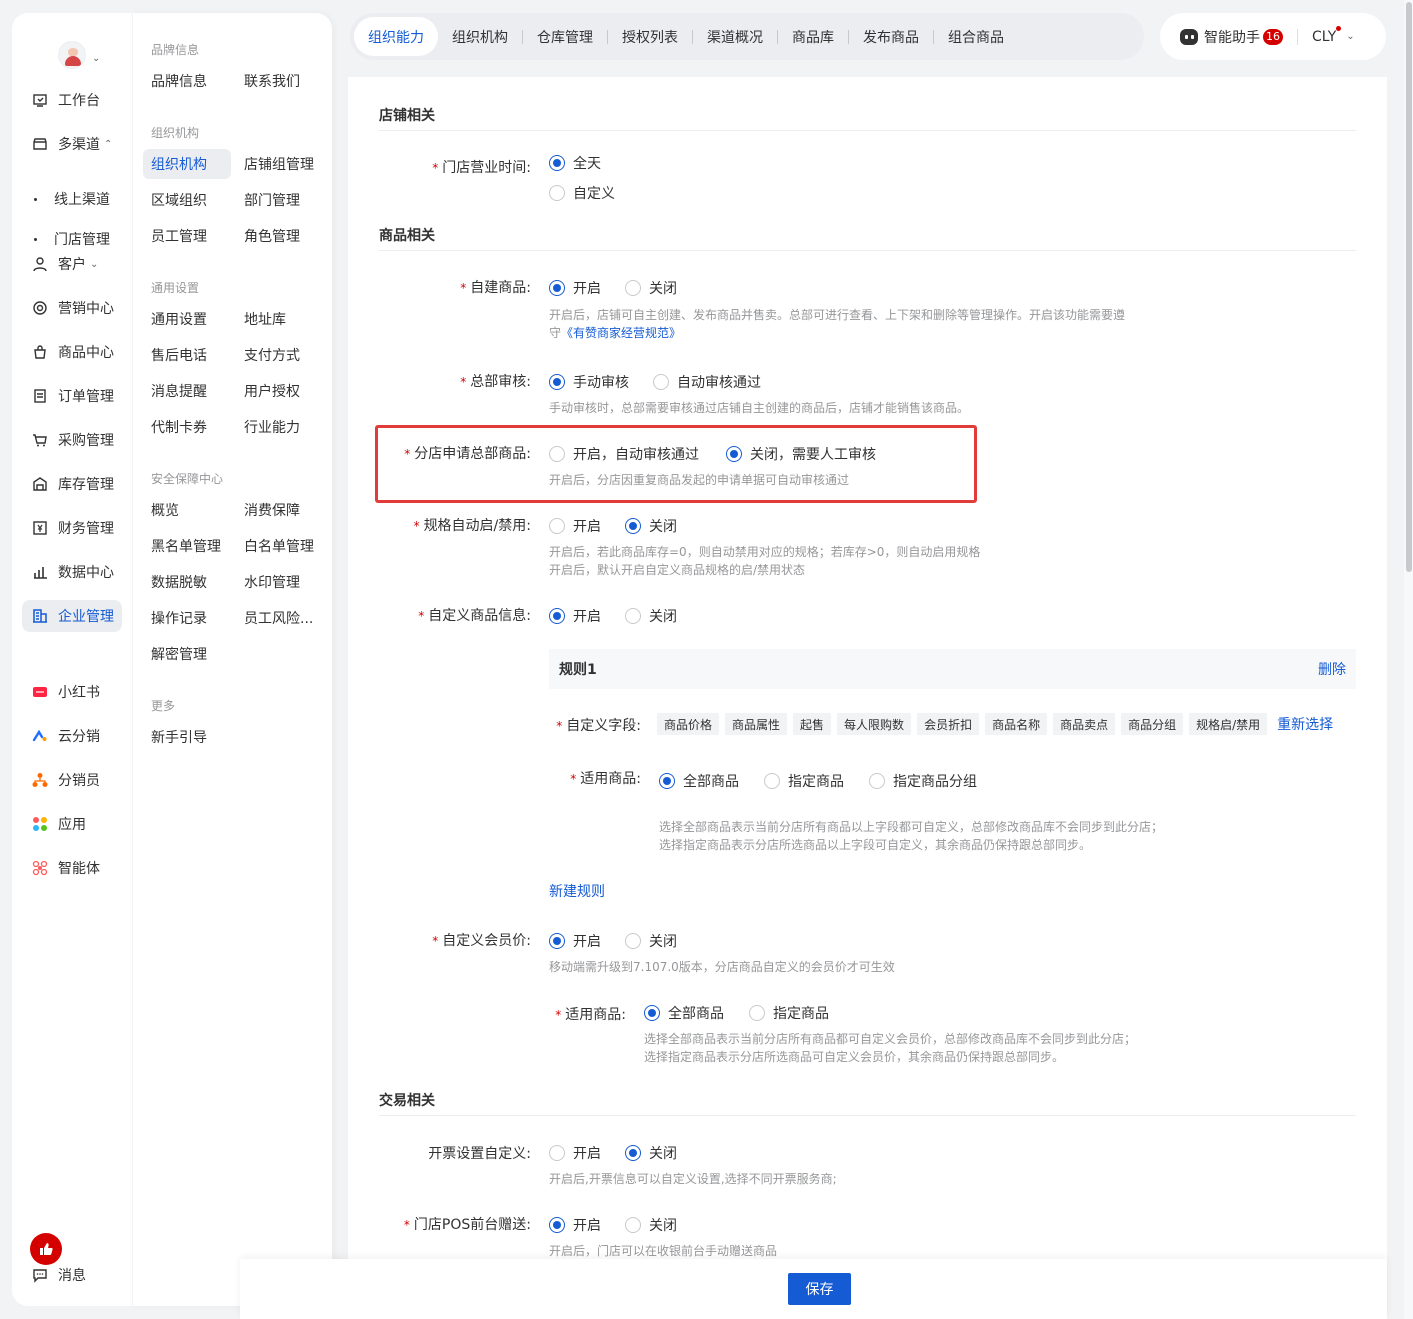 This screenshot has width=1413, height=1319. I want to click on tab-warehouse: 仓库管理, so click(565, 36).